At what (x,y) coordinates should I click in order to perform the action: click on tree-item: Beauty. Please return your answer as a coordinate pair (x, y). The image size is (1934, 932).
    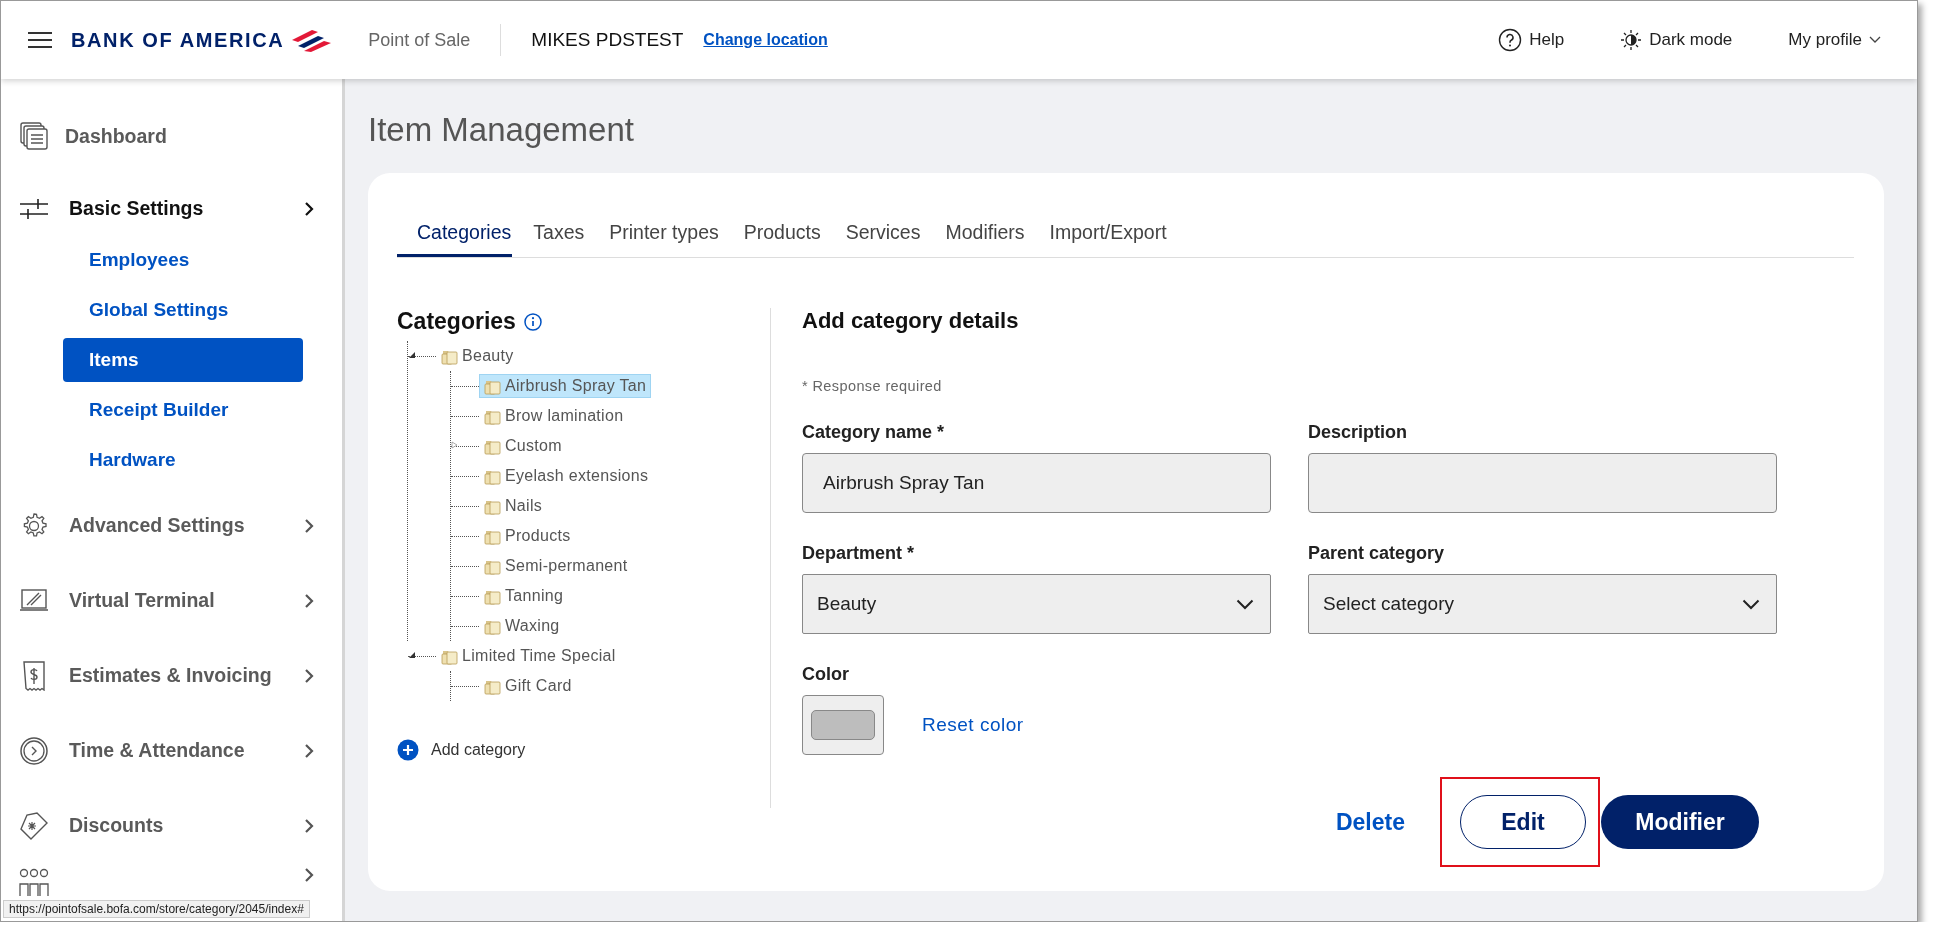
    Looking at the image, I should click on (477, 356).